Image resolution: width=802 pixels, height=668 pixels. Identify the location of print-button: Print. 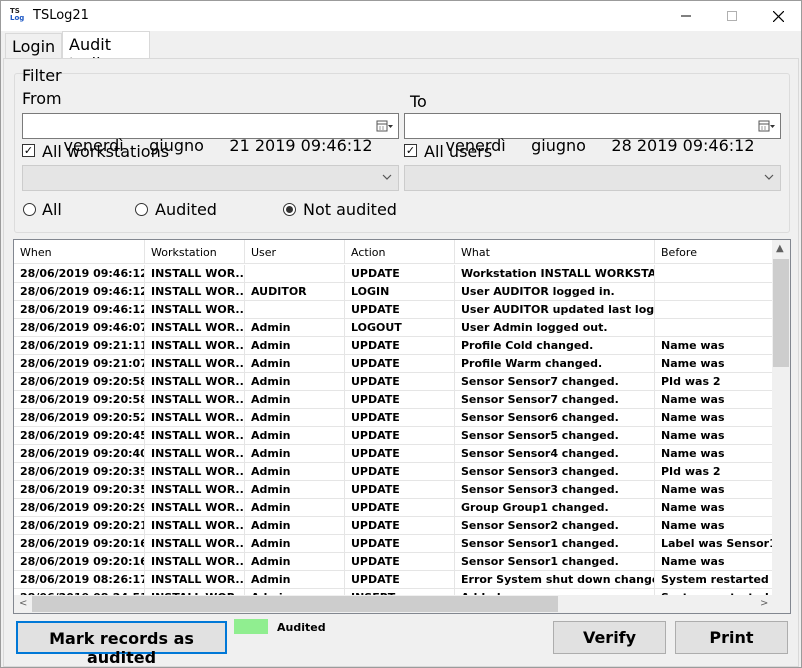
(731, 637).